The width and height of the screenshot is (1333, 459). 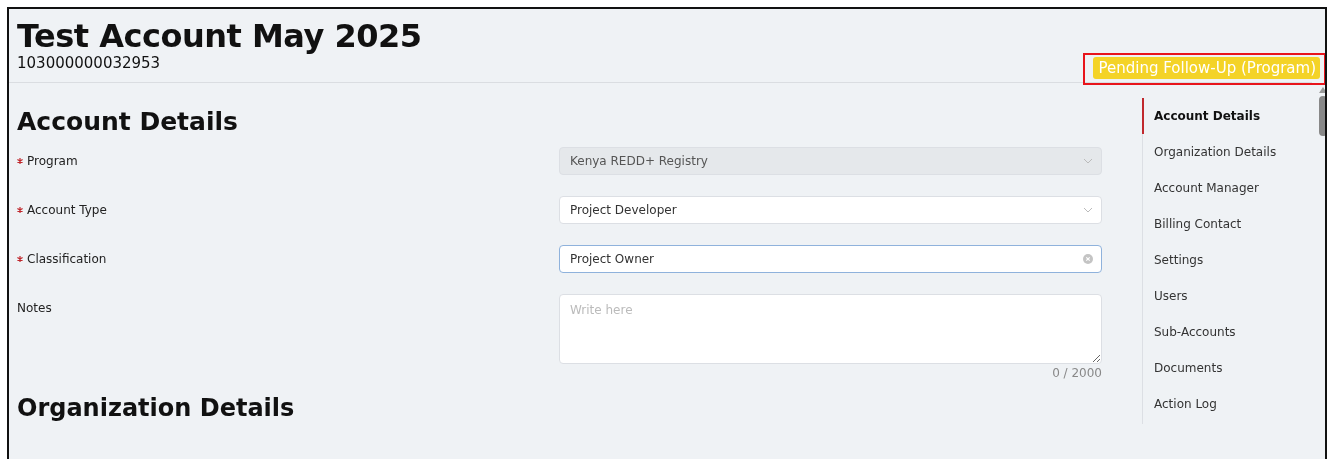 I want to click on account-number: 103000000032953, so click(x=89, y=63).